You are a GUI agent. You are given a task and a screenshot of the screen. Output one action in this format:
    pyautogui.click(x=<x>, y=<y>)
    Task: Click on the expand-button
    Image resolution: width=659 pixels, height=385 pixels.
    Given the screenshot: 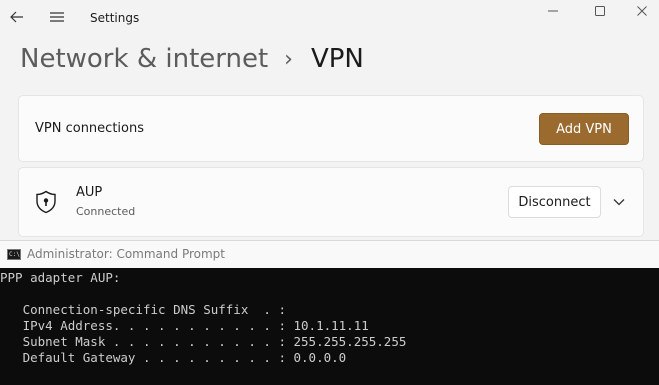 What is the action you would take?
    pyautogui.click(x=619, y=202)
    